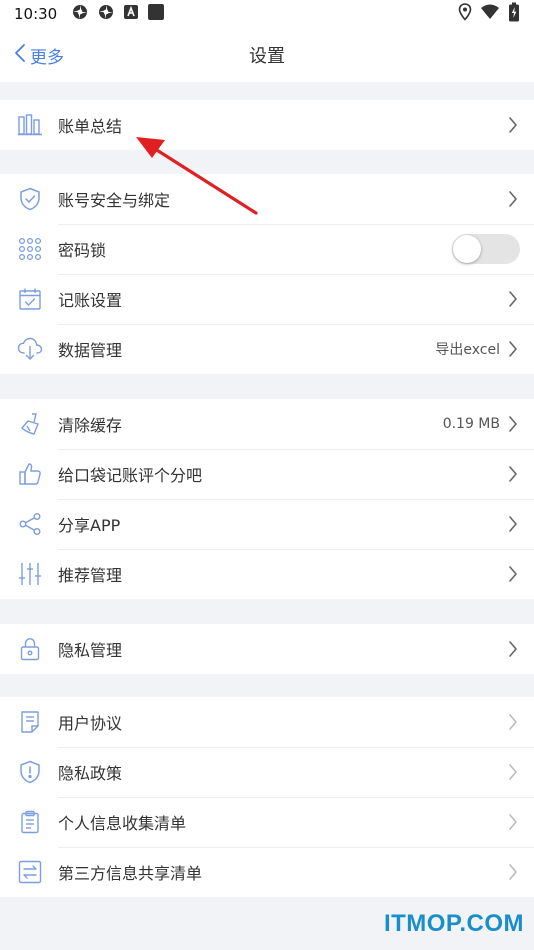 Image resolution: width=534 pixels, height=950 pixels. Describe the element at coordinates (267, 424) in the screenshot. I see `row-clear-cache: 清除缓存 0.19 MB` at that location.